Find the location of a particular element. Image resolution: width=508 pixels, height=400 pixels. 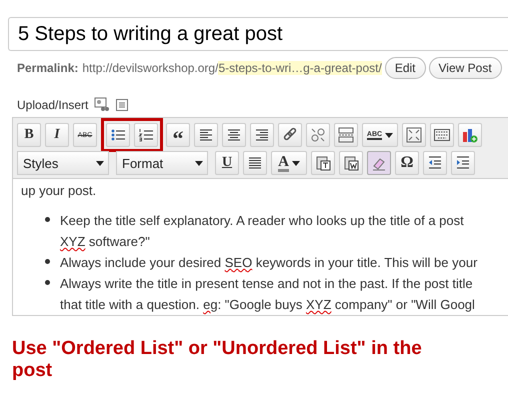

align-right-icon is located at coordinates (262, 135).